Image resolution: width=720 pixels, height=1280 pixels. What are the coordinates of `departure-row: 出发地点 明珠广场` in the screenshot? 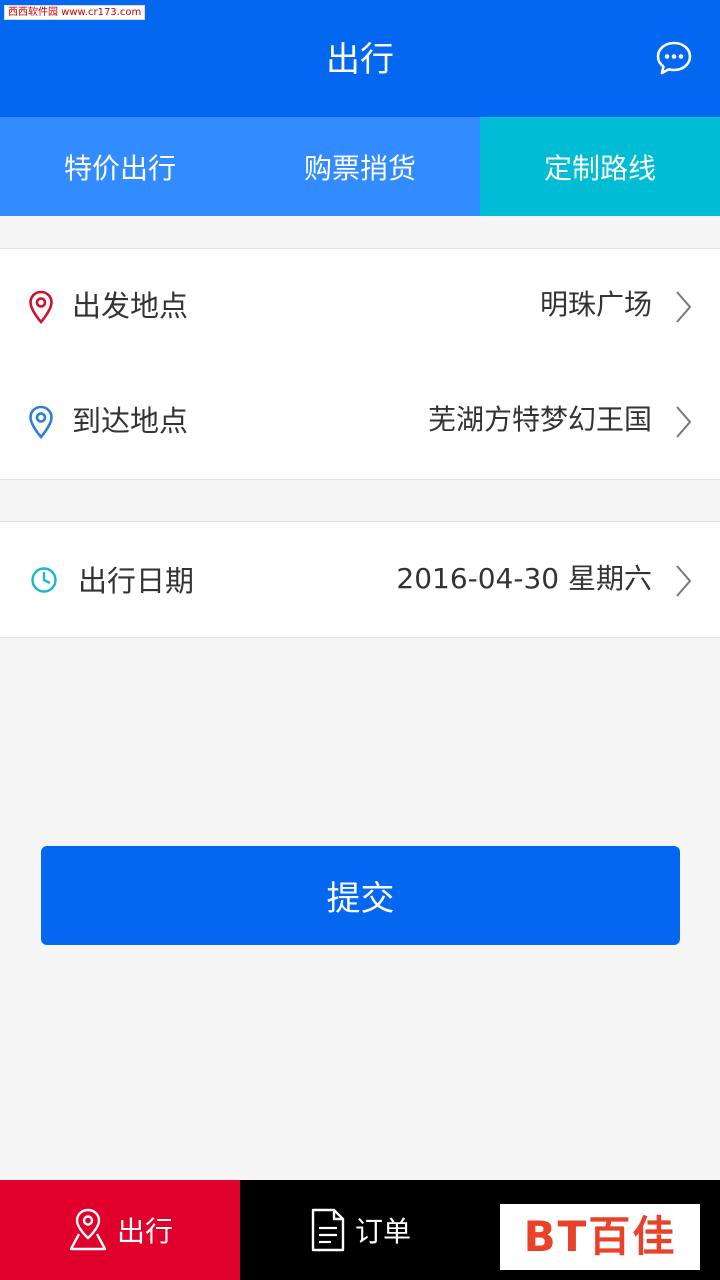 It's located at (360, 306).